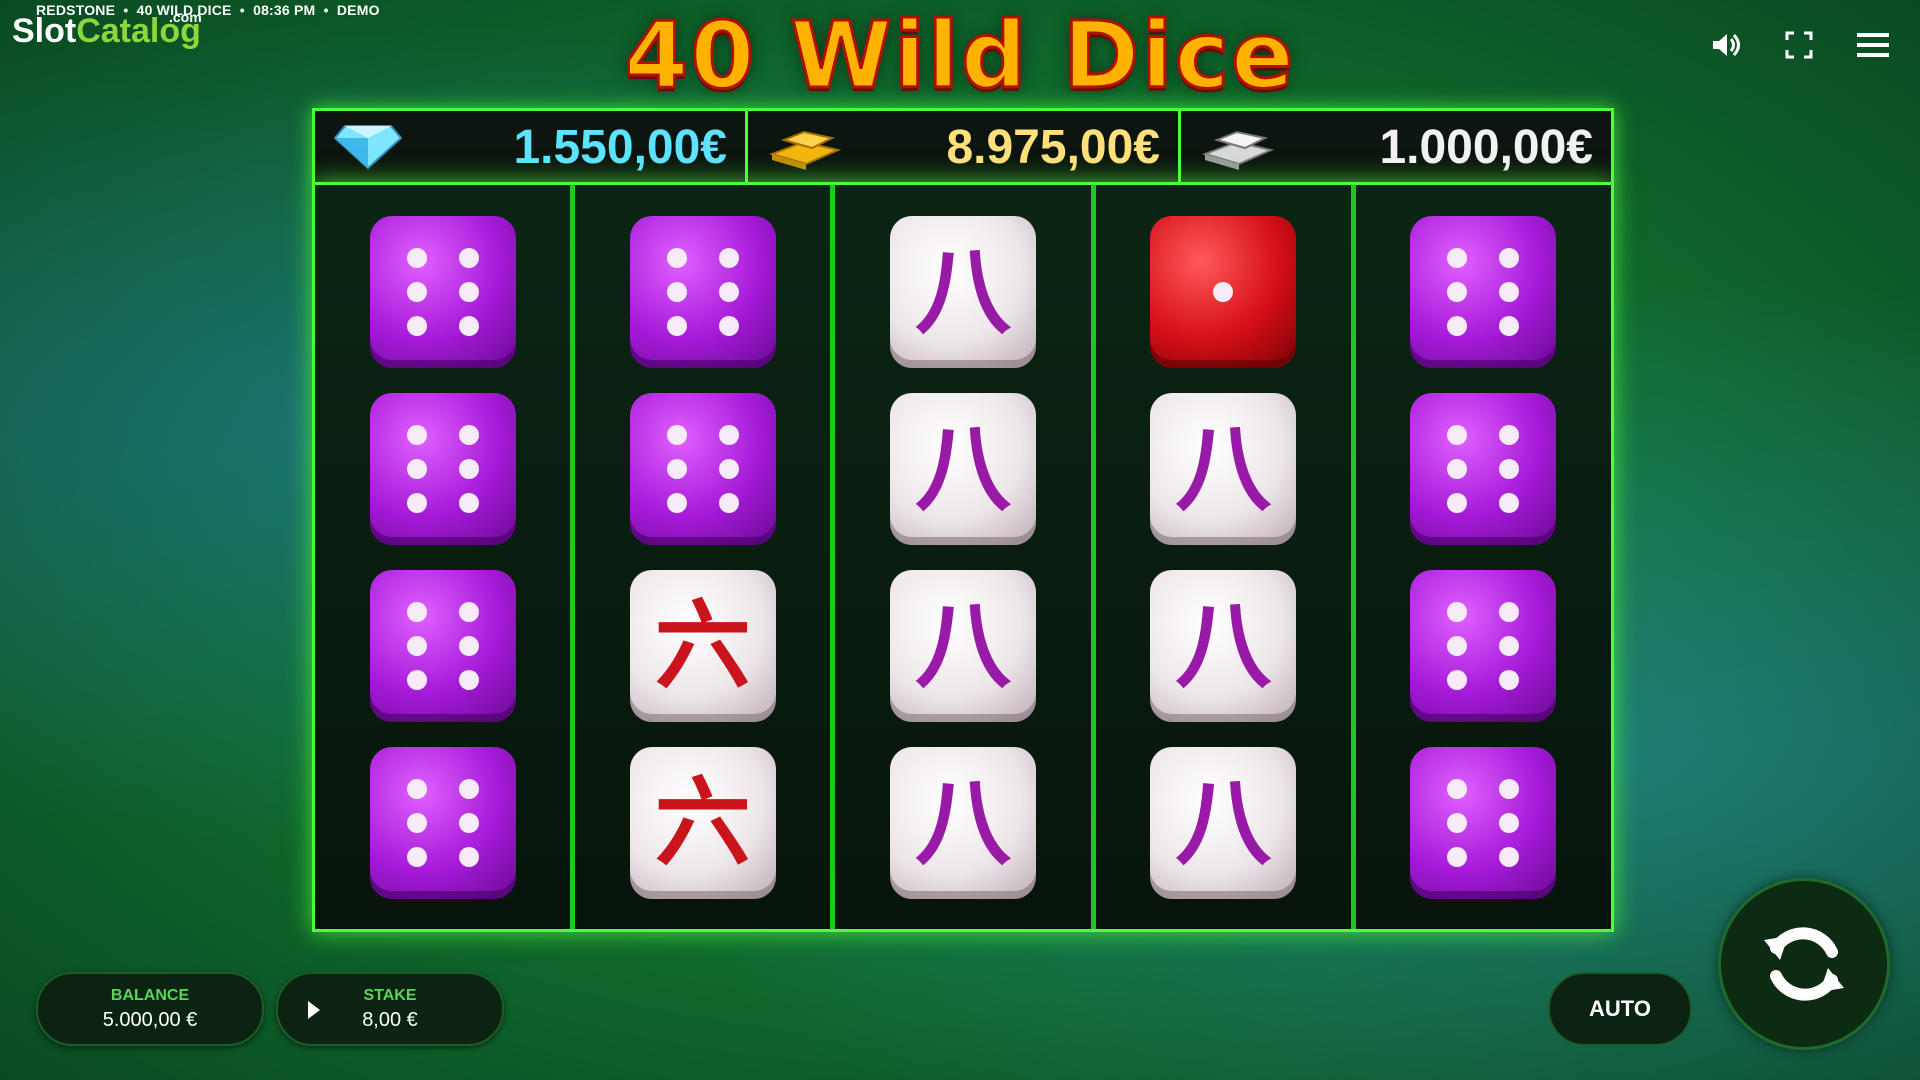 Image resolution: width=1920 pixels, height=1080 pixels. What do you see at coordinates (1873, 45) in the screenshot?
I see `hamburger-menu-icon` at bounding box center [1873, 45].